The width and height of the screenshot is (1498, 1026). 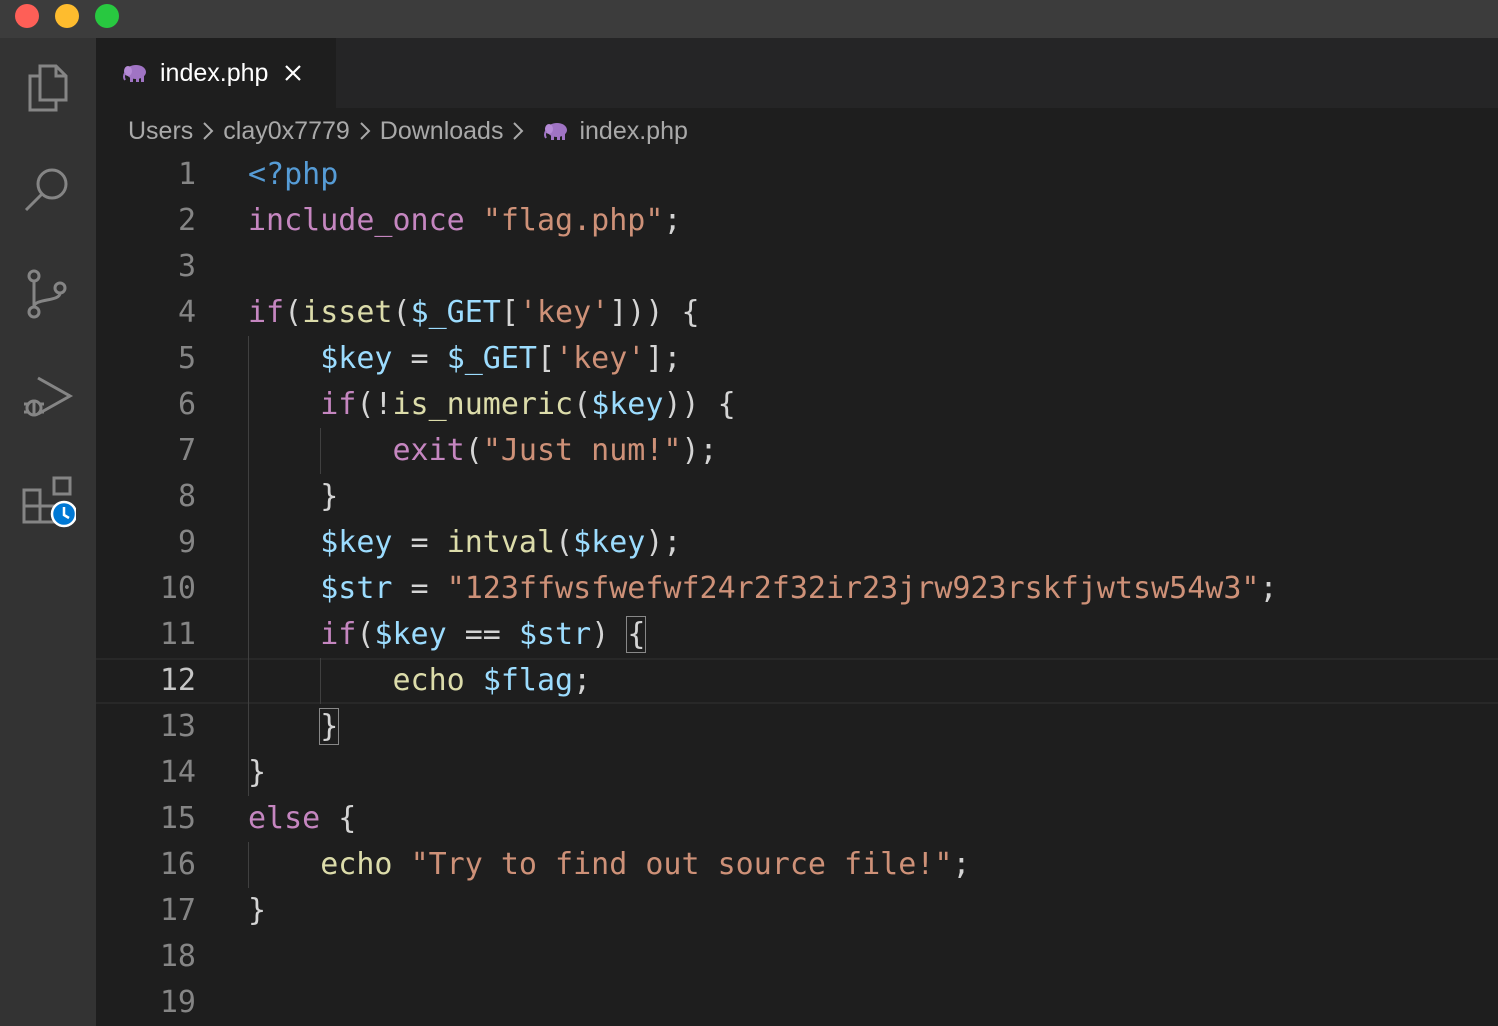 What do you see at coordinates (284, 818) in the screenshot?
I see `code-token: else` at bounding box center [284, 818].